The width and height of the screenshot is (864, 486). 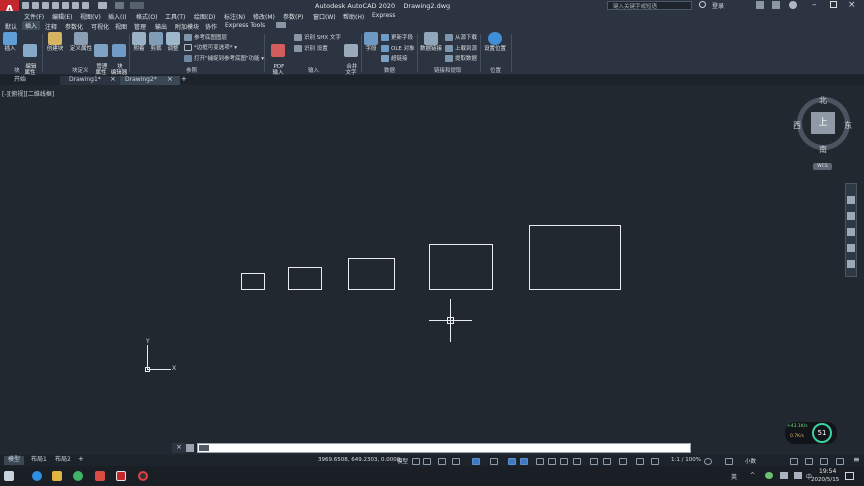 What do you see at coordinates (37, 476) in the screenshot?
I see `edge-icon` at bounding box center [37, 476].